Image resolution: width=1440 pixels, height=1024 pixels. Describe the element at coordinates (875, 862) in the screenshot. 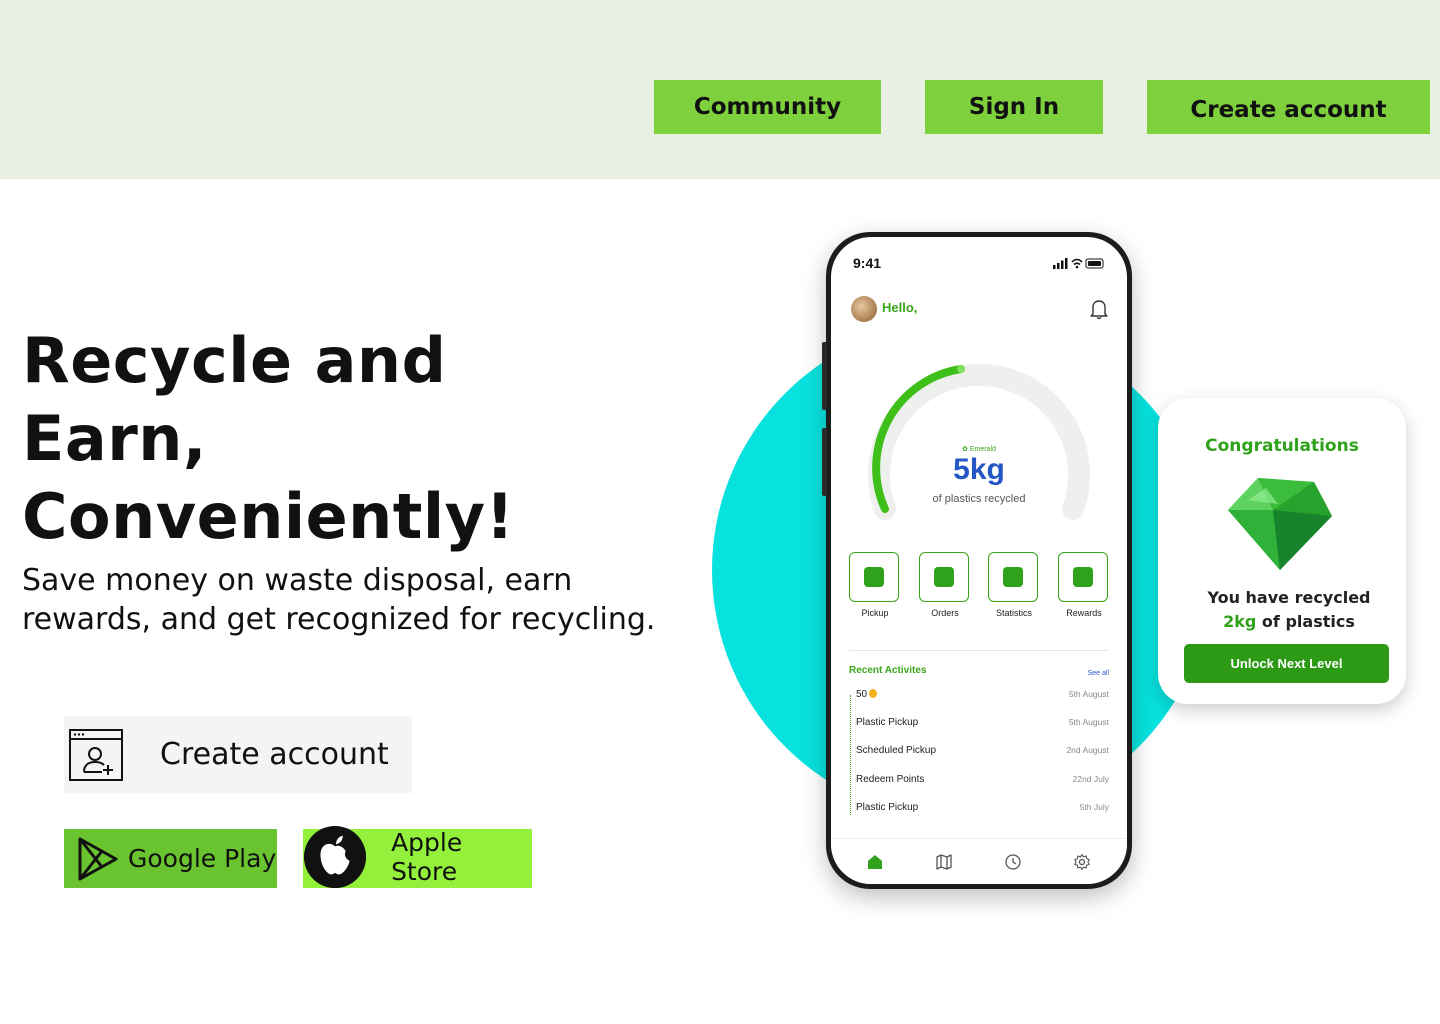

I see `home-icon` at that location.